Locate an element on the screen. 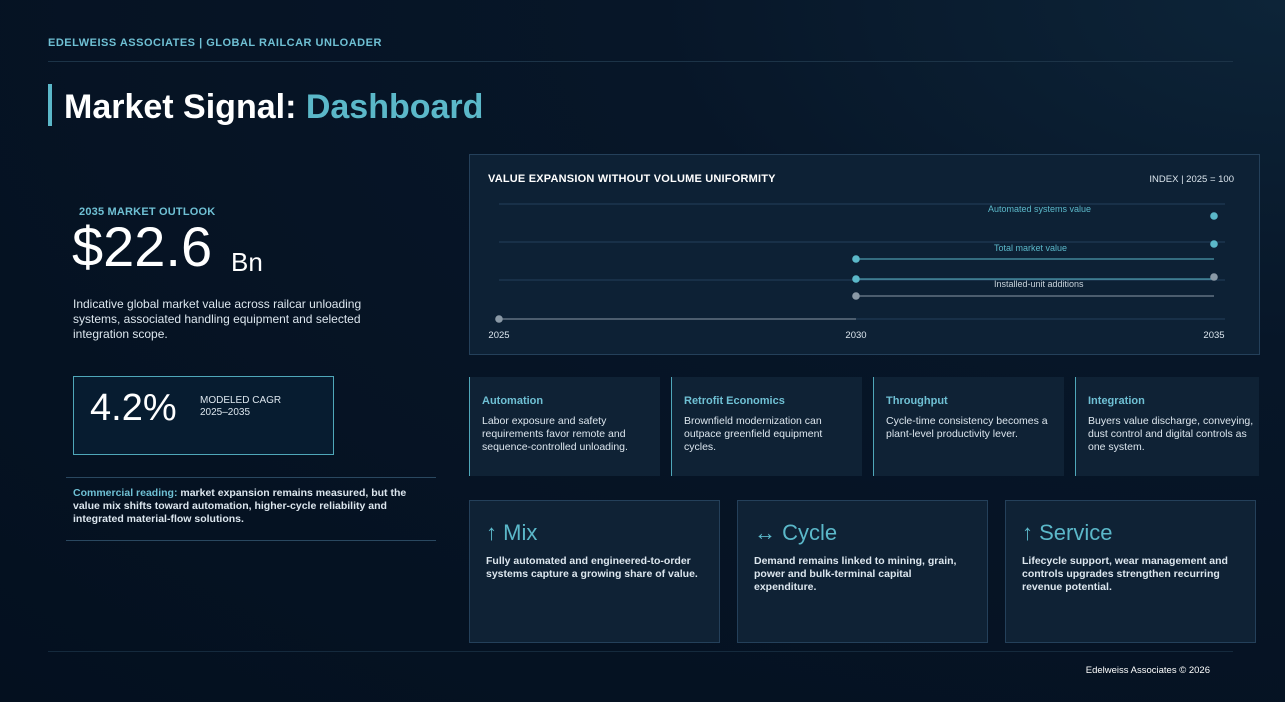 This screenshot has height=702, width=1285. footer-divider is located at coordinates (640, 651).